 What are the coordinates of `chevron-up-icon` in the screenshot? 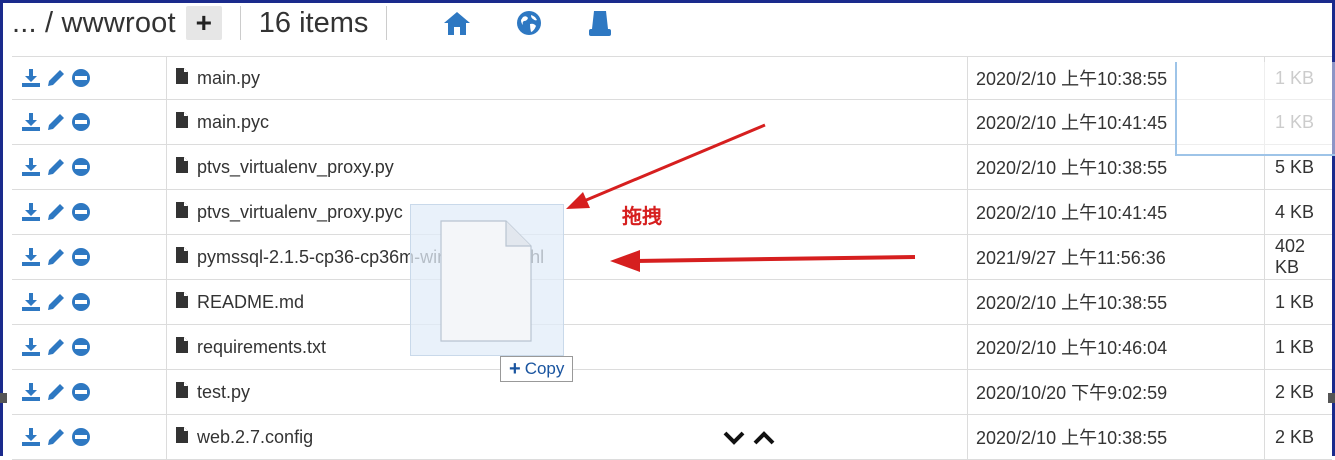 It's located at (764, 440).